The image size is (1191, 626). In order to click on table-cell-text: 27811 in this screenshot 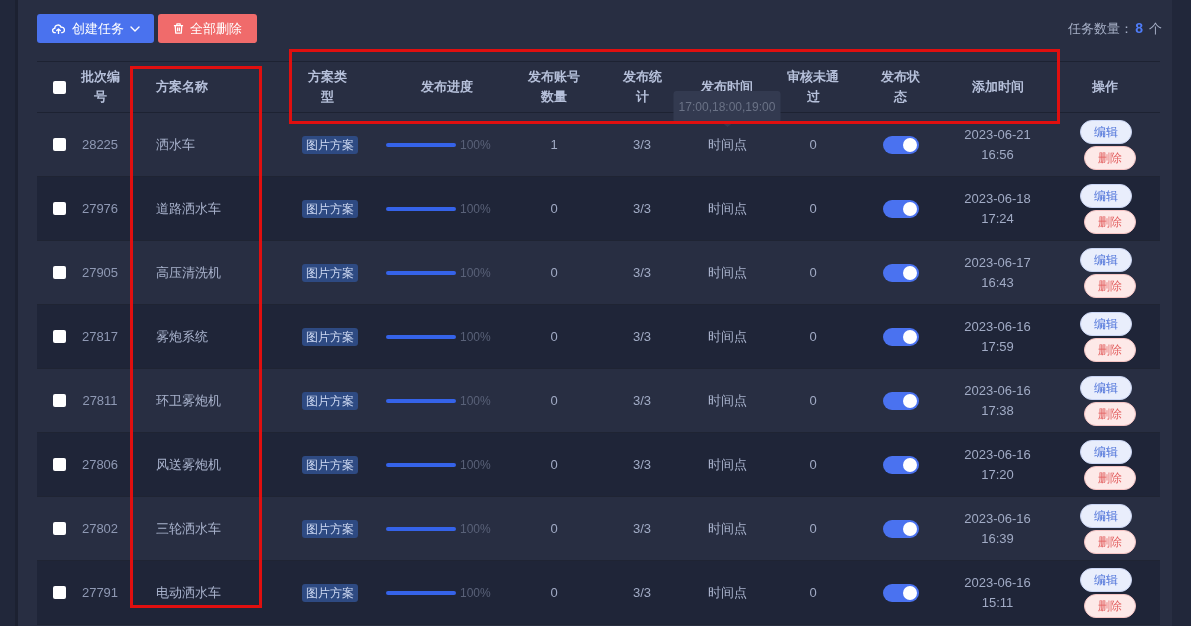, I will do `click(100, 400)`.